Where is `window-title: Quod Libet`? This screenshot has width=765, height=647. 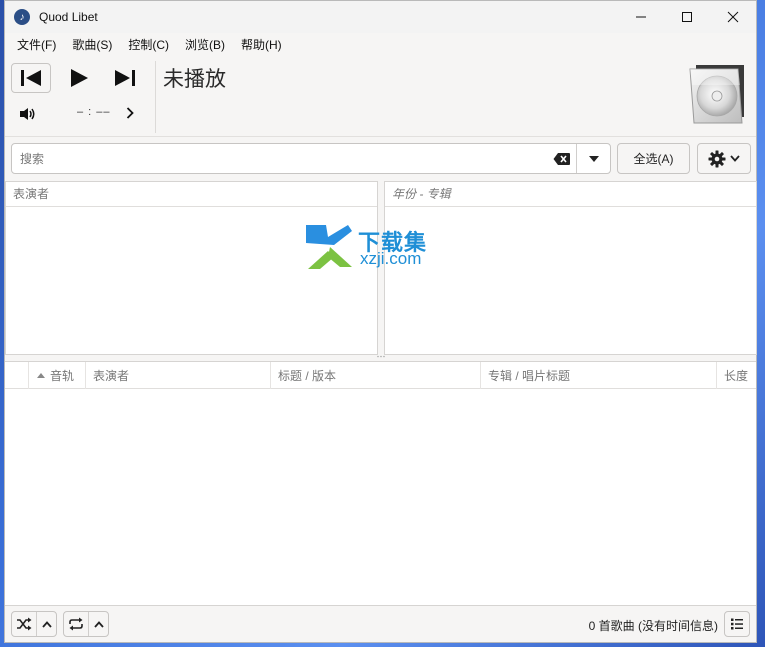
window-title: Quod Libet is located at coordinates (68, 17).